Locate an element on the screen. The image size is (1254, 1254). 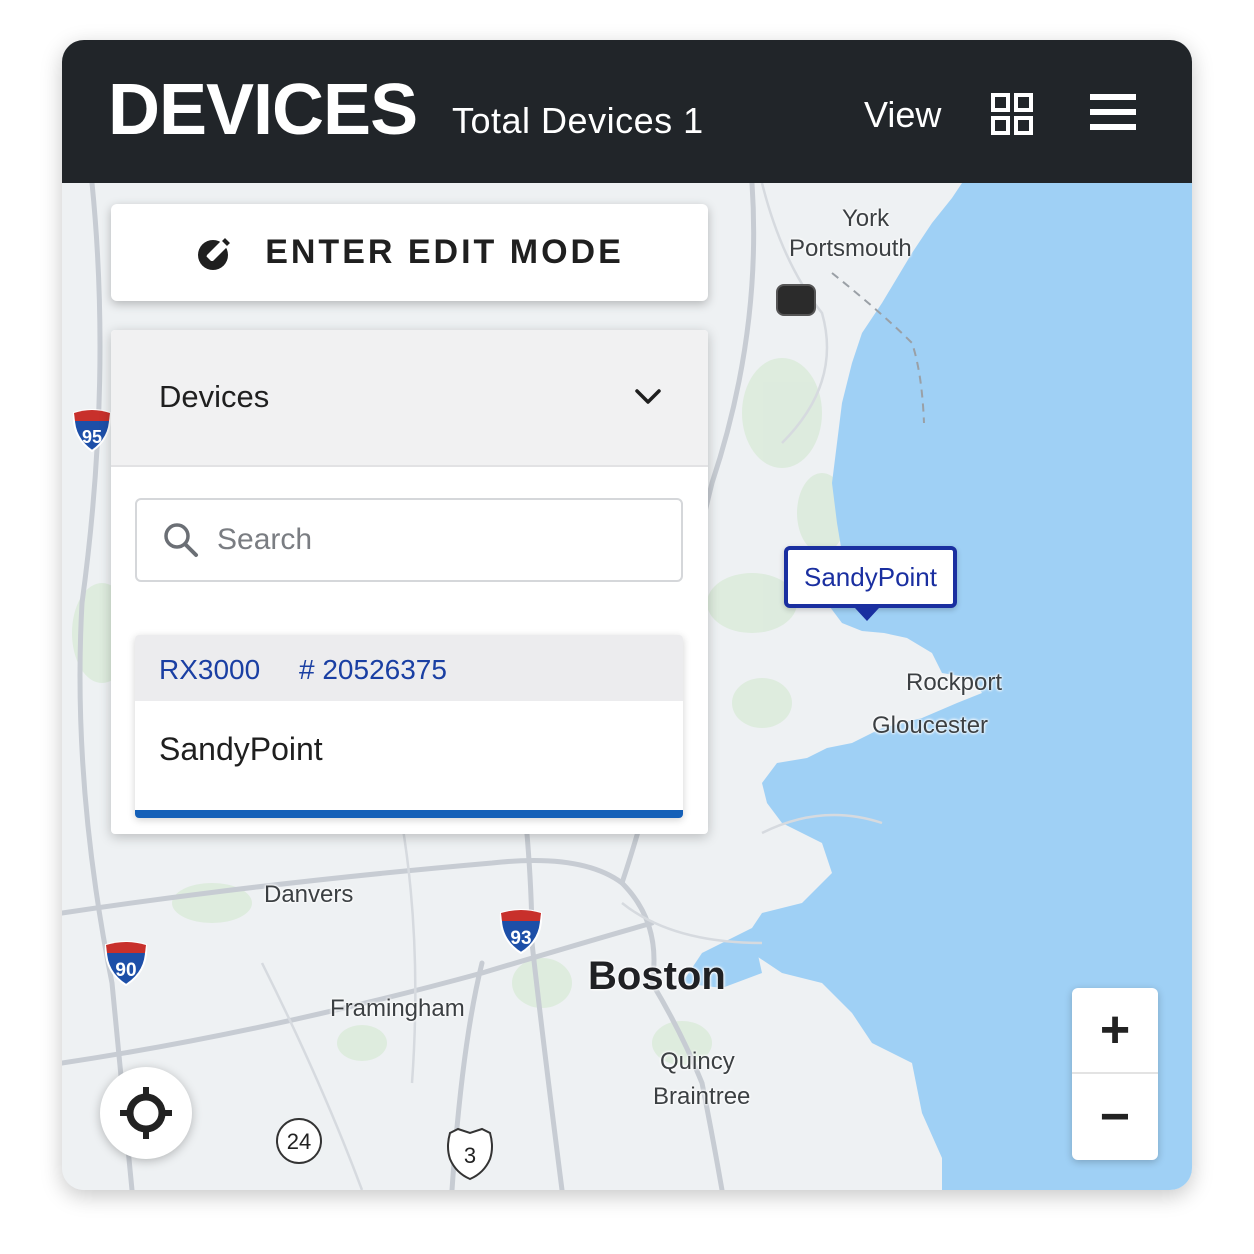
device-map-marker: SandyPoint is located at coordinates (870, 577).